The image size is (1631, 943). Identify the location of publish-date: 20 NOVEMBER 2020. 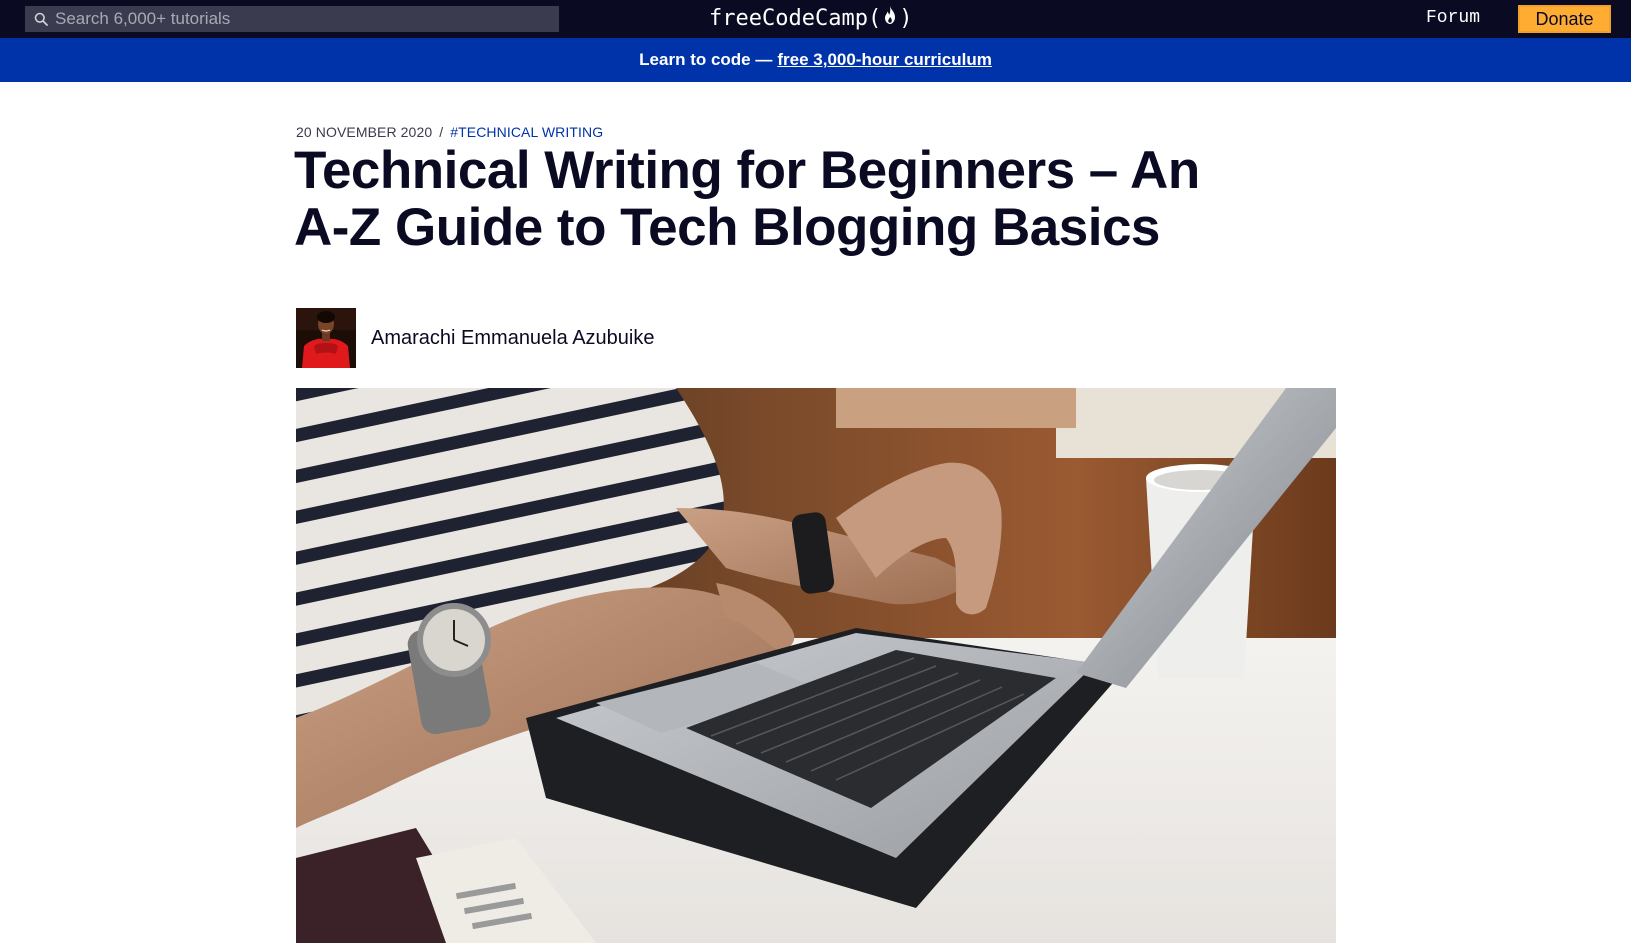
(364, 132).